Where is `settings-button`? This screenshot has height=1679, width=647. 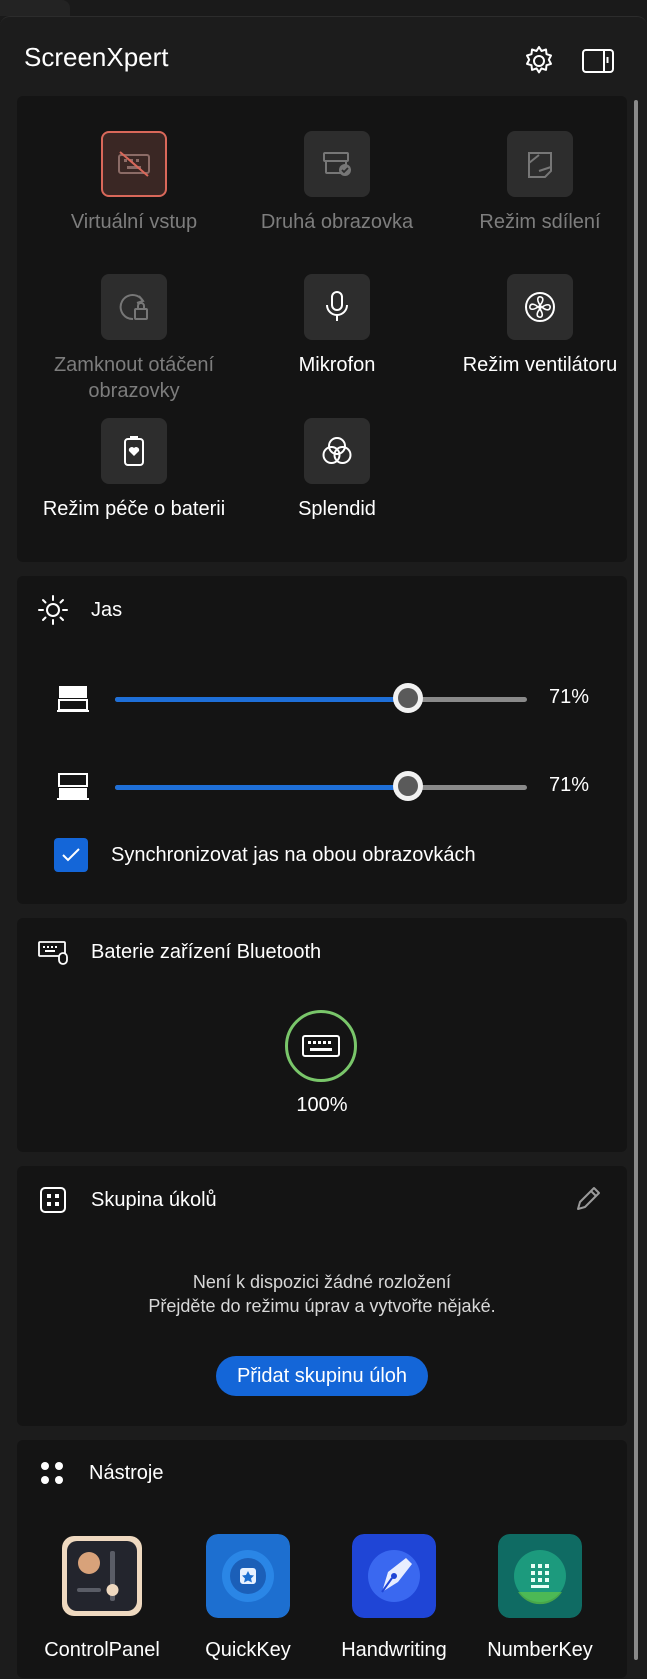 settings-button is located at coordinates (539, 61).